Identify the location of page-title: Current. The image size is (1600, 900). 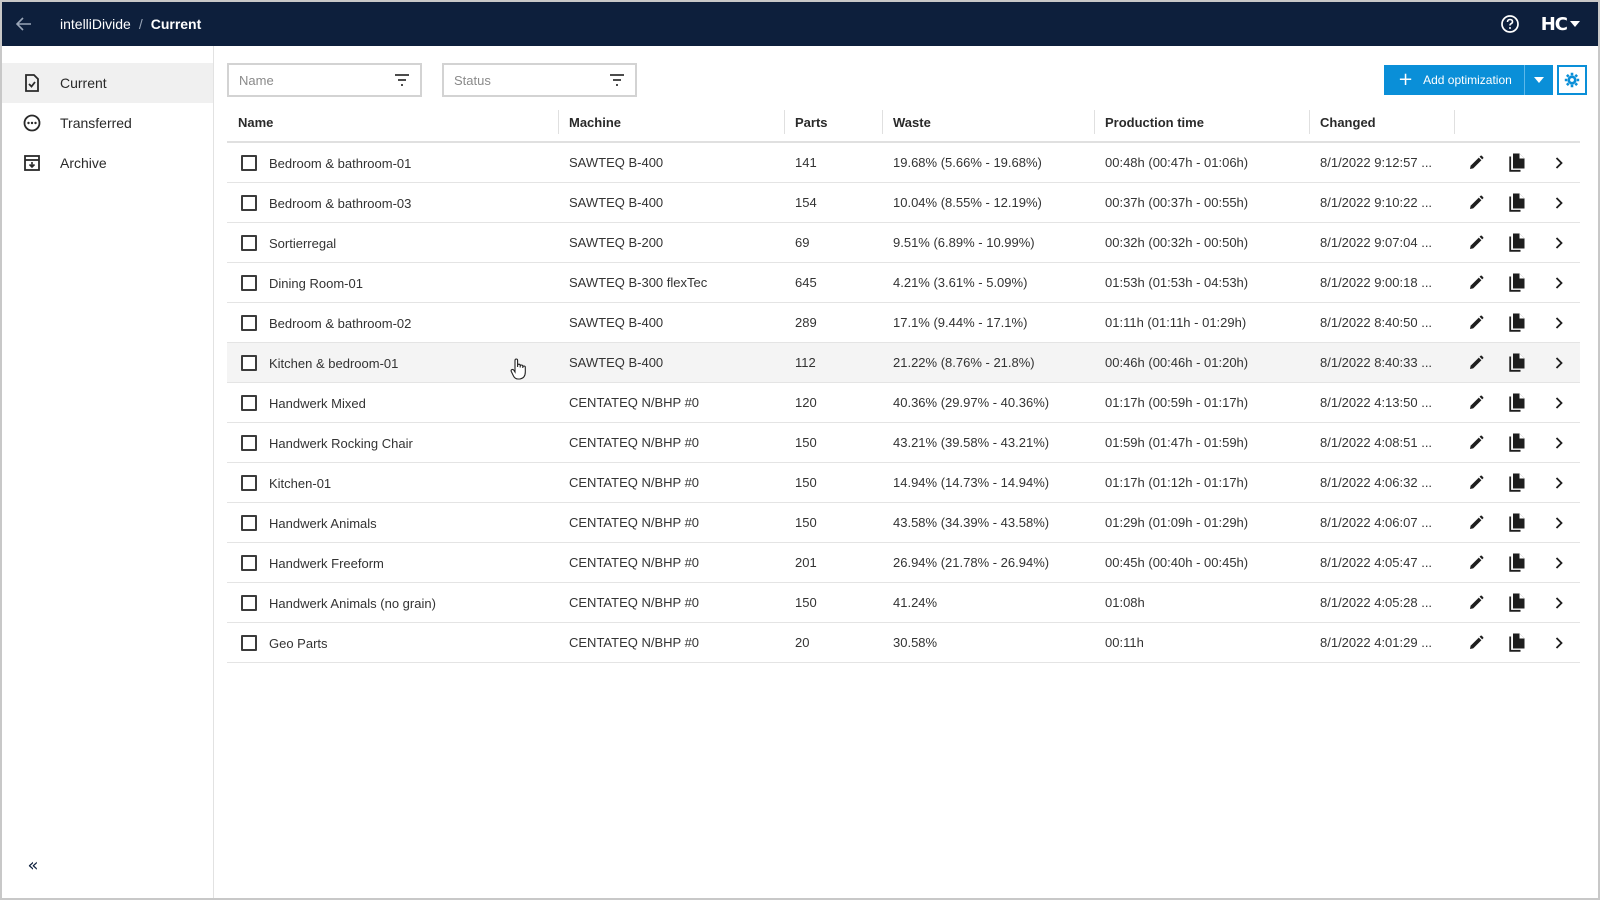
(176, 24).